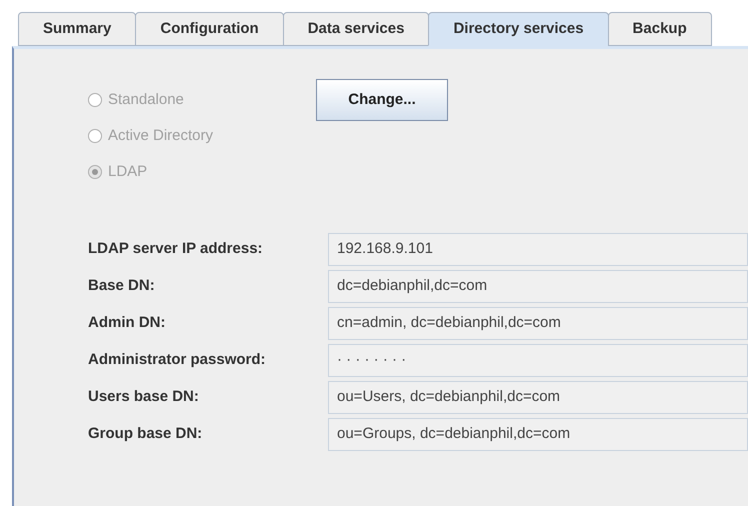 The image size is (748, 506). Describe the element at coordinates (77, 29) in the screenshot. I see `tab: Summary` at that location.